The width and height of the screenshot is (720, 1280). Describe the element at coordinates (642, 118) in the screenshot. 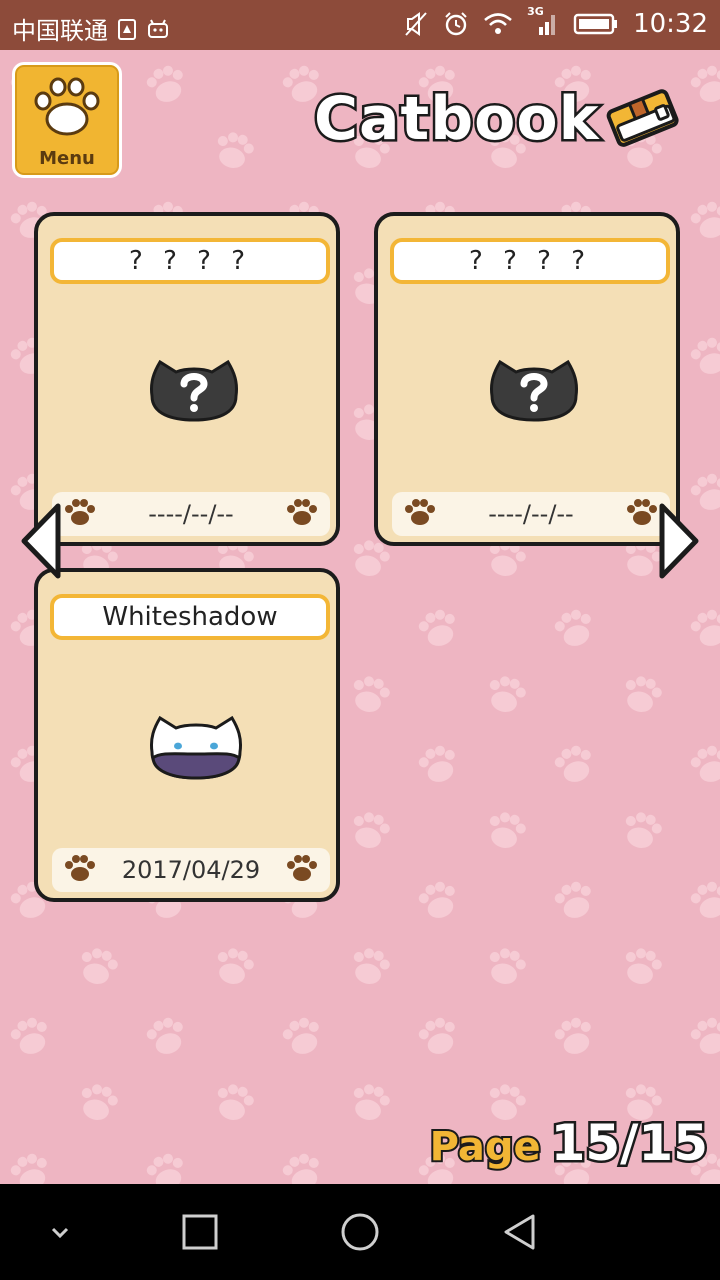

I see `catbook-icon` at that location.